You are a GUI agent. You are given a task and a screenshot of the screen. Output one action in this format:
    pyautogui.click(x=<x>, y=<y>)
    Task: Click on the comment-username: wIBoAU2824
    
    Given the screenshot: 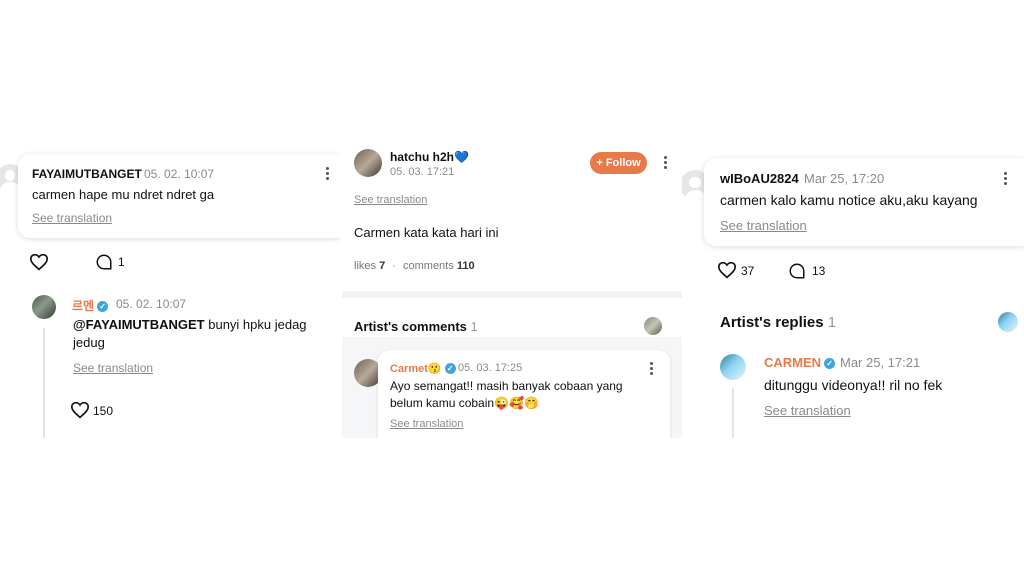 What is the action you would take?
    pyautogui.click(x=759, y=178)
    